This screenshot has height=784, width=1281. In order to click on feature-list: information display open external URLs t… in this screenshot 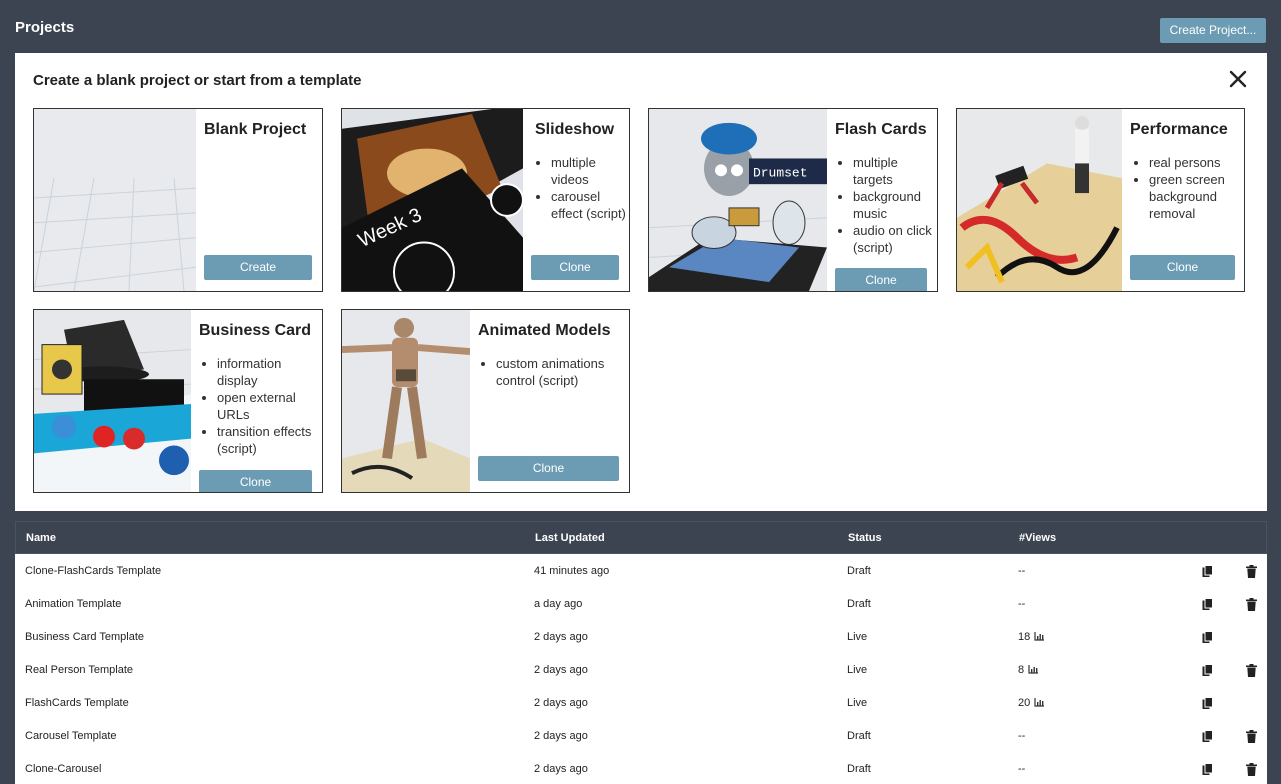, I will do `click(260, 406)`.